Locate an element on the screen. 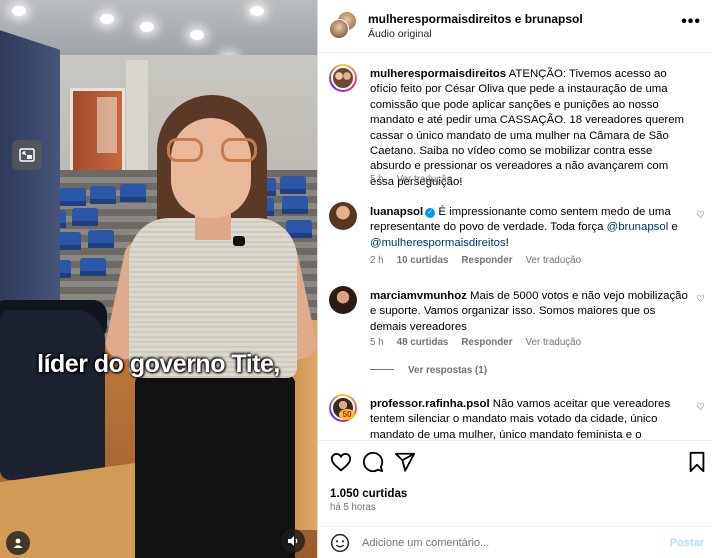 The width and height of the screenshot is (712, 558). video-caption: líder do governo Tite, is located at coordinates (158, 364).